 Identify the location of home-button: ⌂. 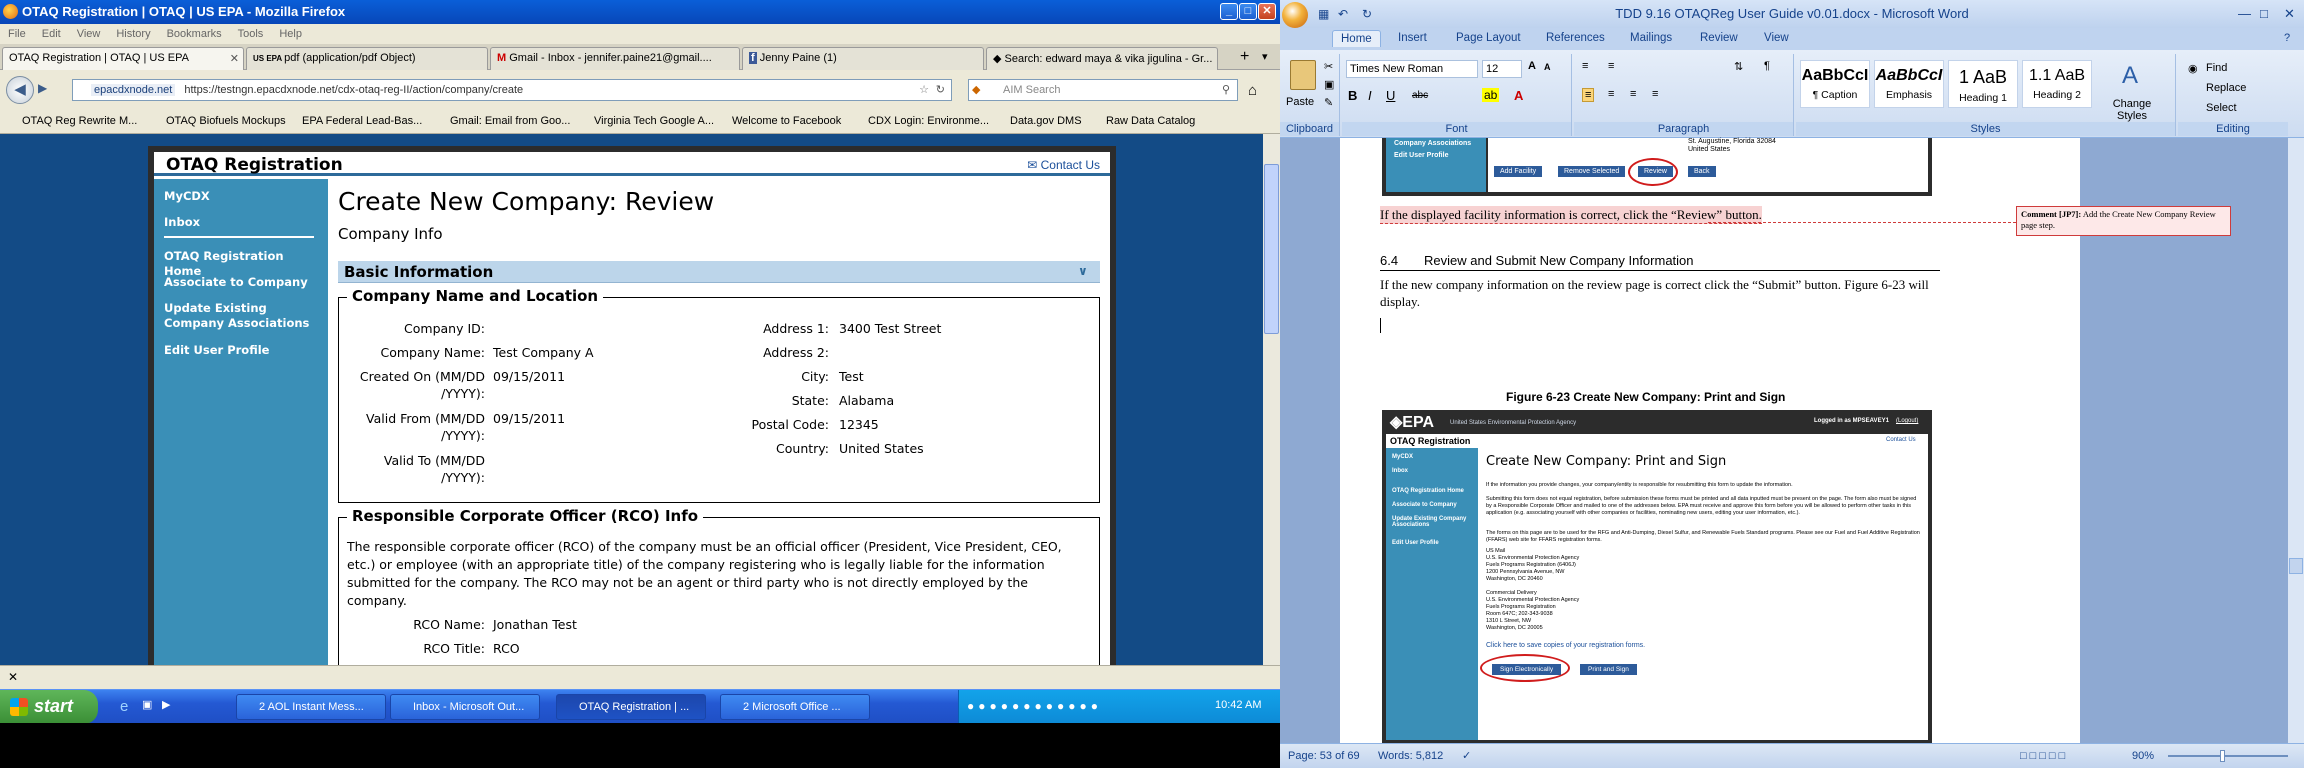
(1252, 90).